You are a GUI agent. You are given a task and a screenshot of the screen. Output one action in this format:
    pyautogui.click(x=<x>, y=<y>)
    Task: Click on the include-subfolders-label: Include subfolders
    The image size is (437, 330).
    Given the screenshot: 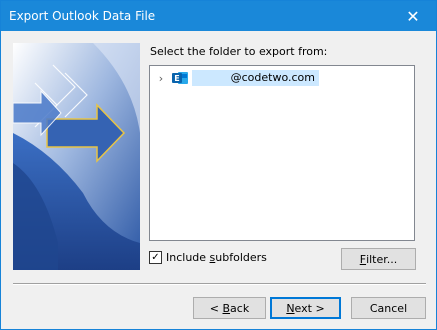 What is the action you would take?
    pyautogui.click(x=216, y=257)
    